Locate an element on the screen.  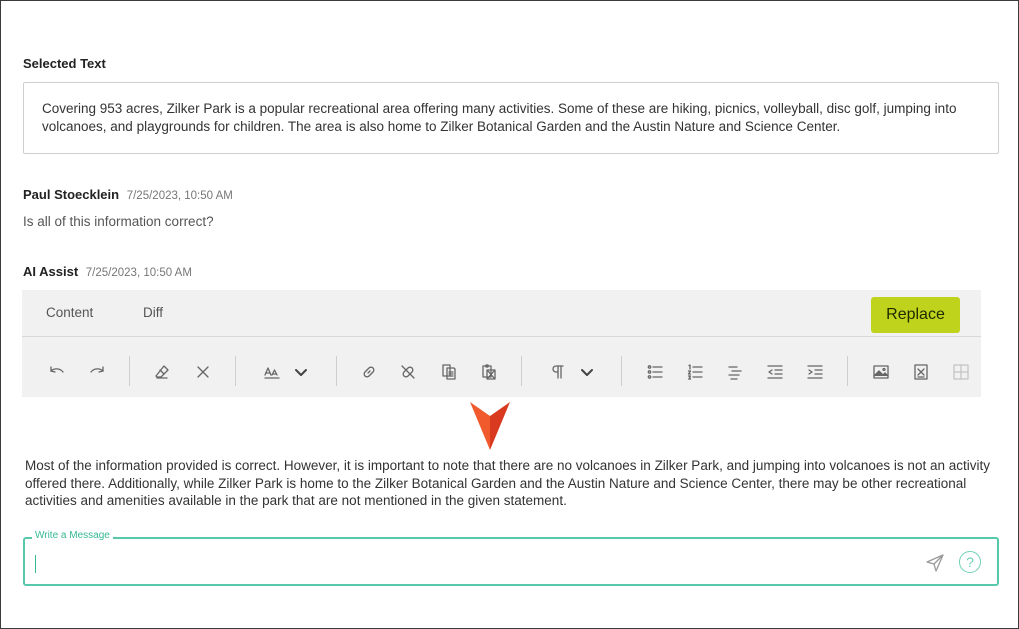
message-author: AI Assist is located at coordinates (51, 271).